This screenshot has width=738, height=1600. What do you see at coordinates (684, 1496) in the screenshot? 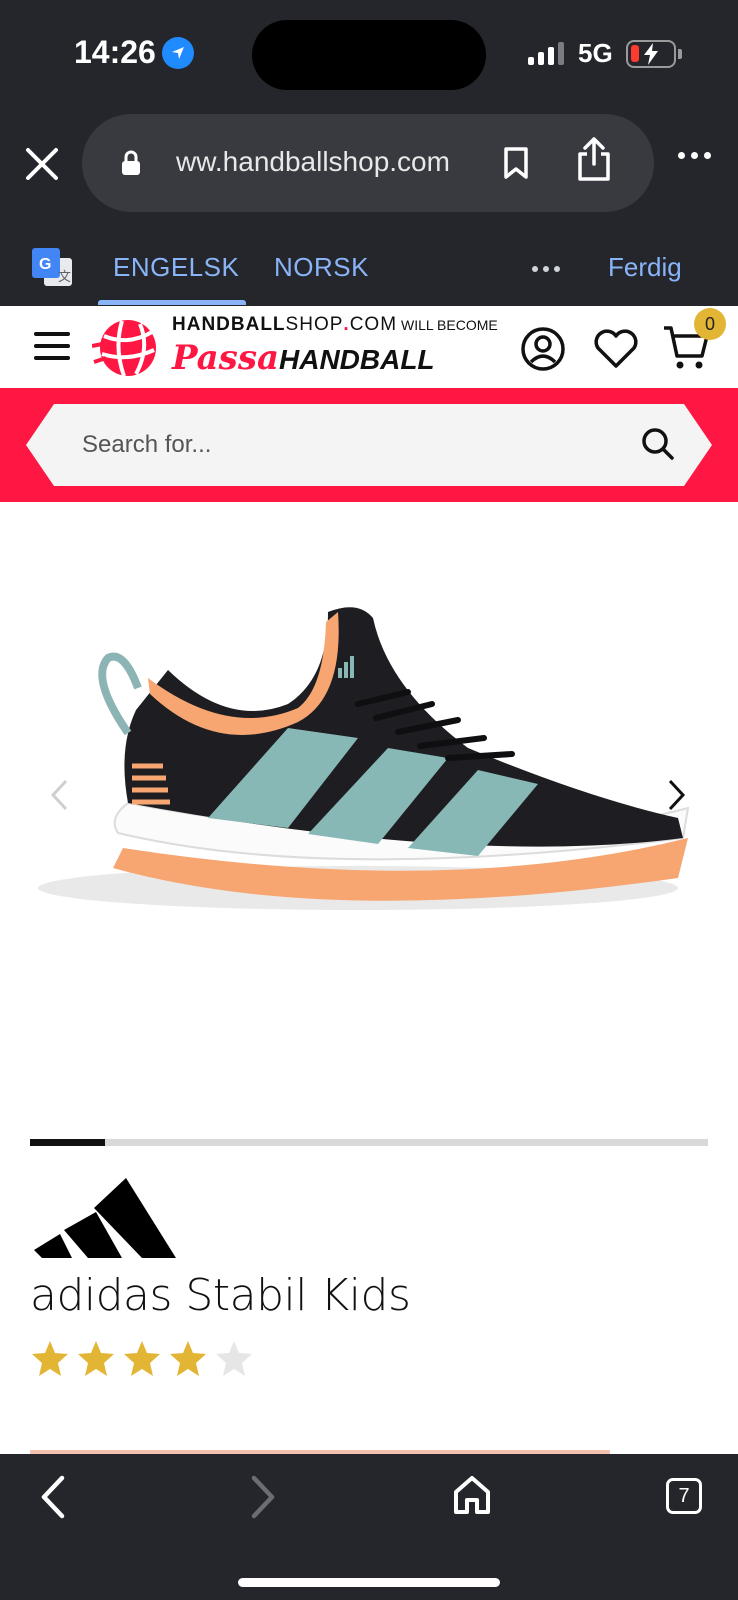
I see `tabs-button: 7` at bounding box center [684, 1496].